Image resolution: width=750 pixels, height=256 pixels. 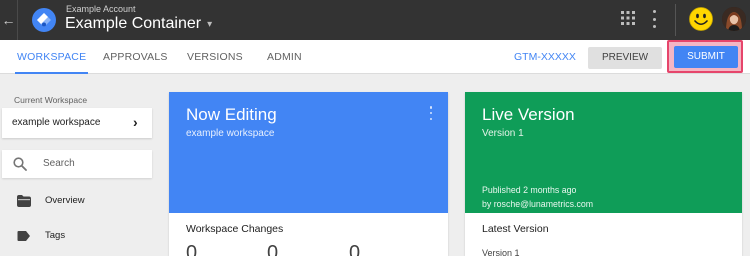 I want to click on sidebar-item-tags: Tags, so click(x=77, y=236).